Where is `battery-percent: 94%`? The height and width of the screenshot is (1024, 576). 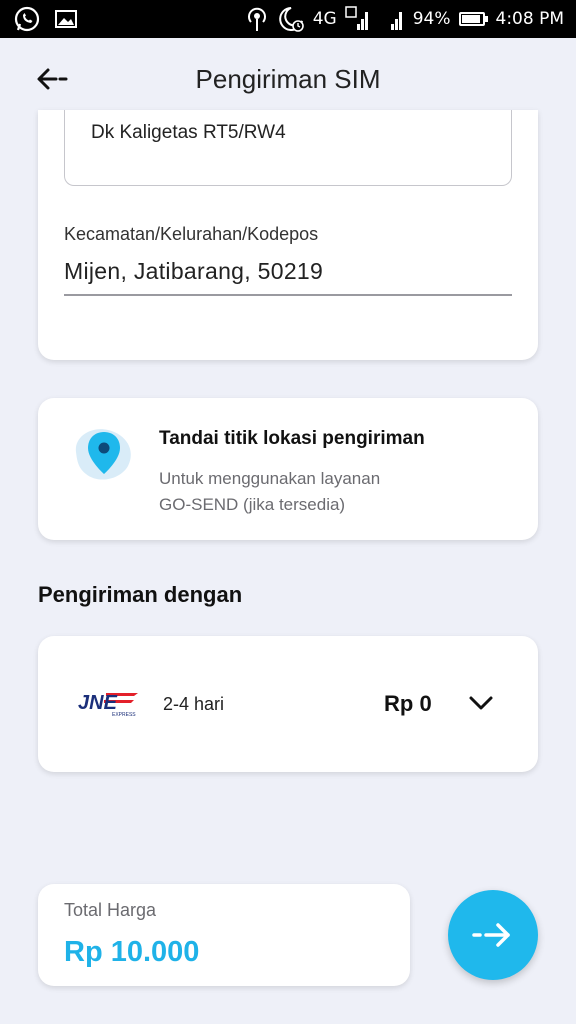
battery-percent: 94% is located at coordinates (431, 19).